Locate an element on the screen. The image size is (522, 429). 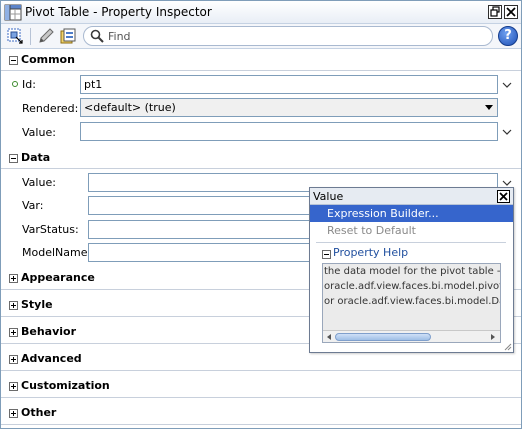
find-box is located at coordinates (288, 36).